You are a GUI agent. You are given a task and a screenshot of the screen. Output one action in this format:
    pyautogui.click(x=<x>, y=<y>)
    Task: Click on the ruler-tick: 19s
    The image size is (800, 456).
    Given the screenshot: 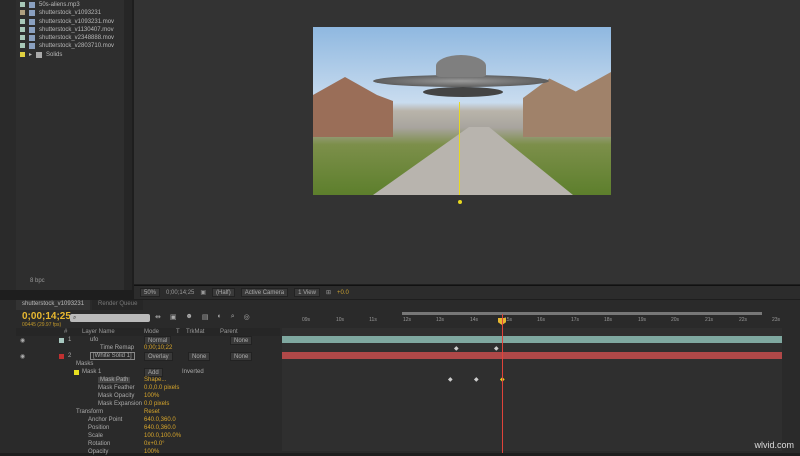 What is the action you would take?
    pyautogui.click(x=642, y=320)
    